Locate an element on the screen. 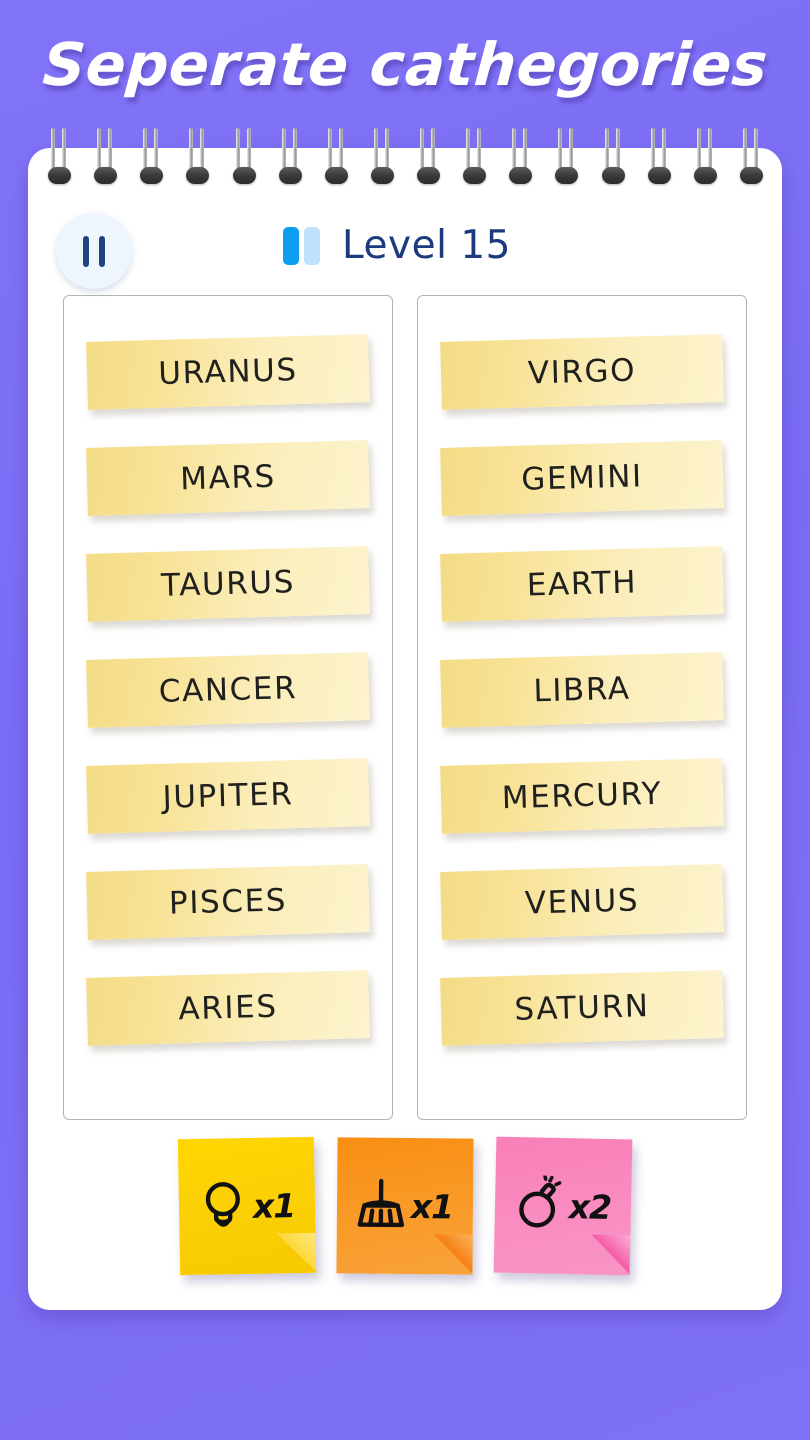  word-tile: LIBRA is located at coordinates (582, 690).